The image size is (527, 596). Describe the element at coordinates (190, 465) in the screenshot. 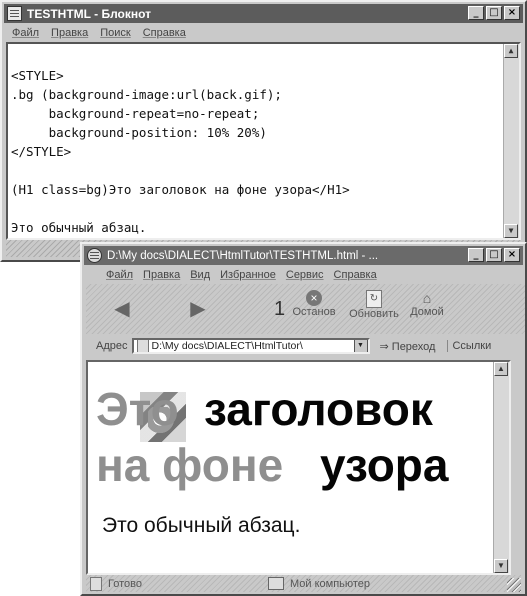

I see `heading-word-3: на фоне` at that location.